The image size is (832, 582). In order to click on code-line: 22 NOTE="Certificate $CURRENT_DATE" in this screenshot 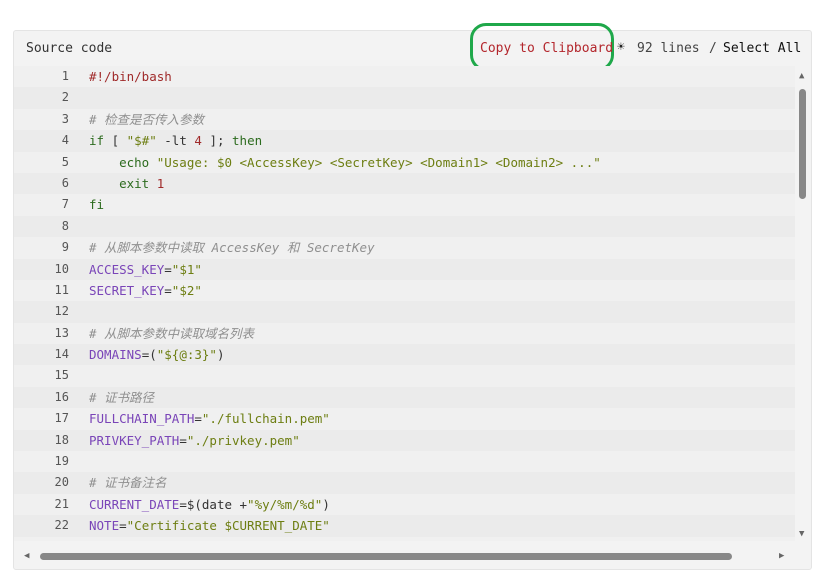, I will do `click(404, 526)`.